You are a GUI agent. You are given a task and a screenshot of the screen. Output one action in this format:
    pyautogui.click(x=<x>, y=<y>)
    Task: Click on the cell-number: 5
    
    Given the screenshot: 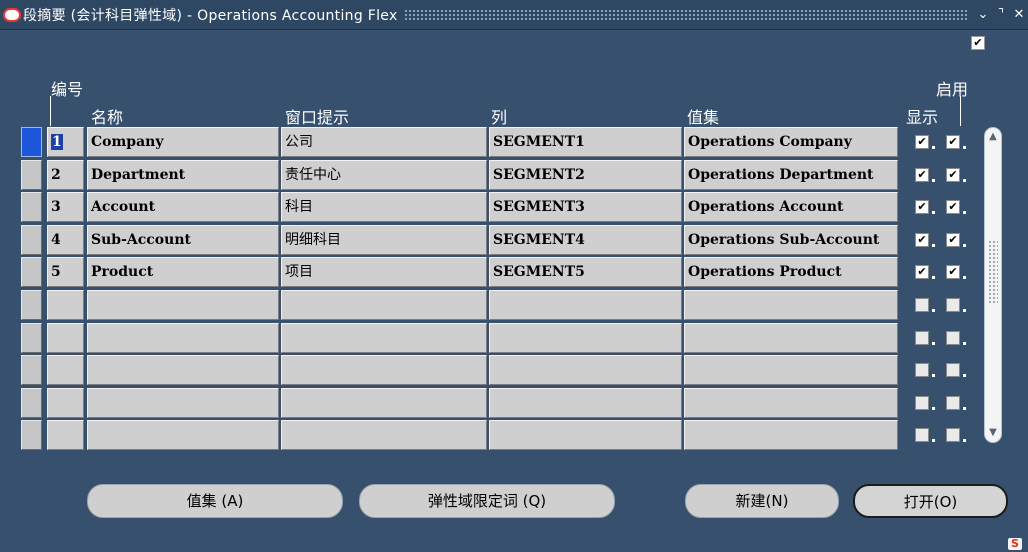 What is the action you would take?
    pyautogui.click(x=65, y=272)
    